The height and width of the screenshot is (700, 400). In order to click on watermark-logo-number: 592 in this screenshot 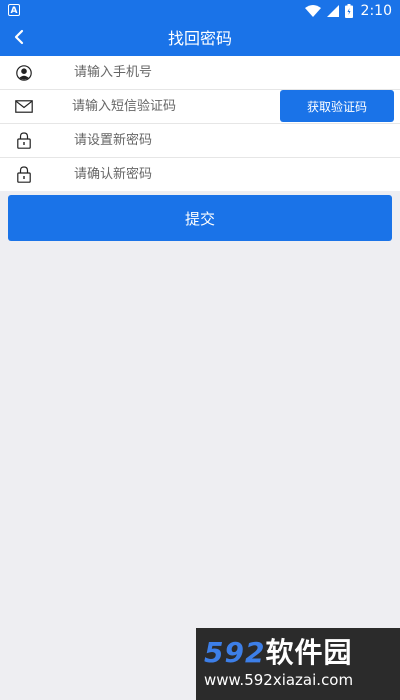, I will do `click(235, 652)`.